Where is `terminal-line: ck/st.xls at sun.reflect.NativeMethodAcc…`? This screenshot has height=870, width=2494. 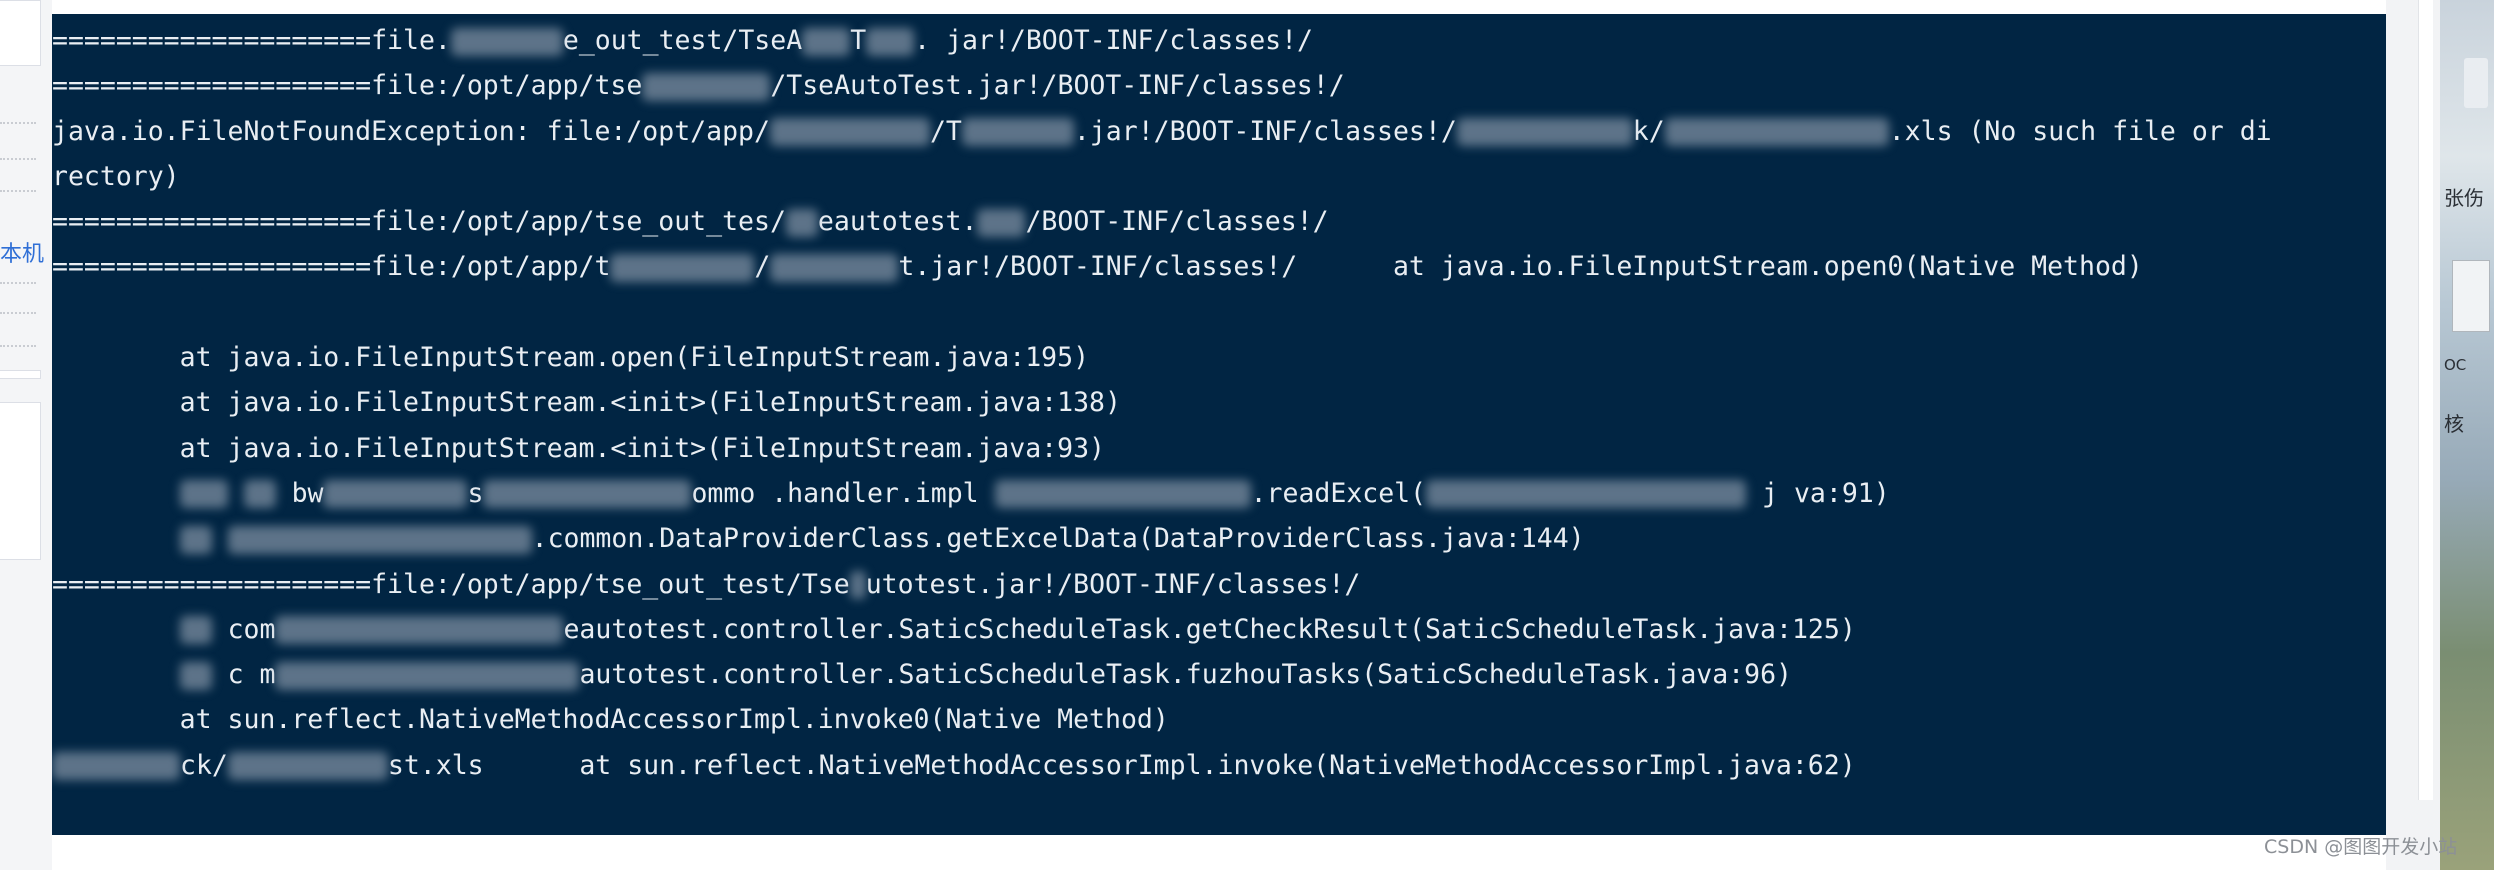 terminal-line: ck/st.xls at sun.reflect.NativeMethodAcc… is located at coordinates (1219, 765).